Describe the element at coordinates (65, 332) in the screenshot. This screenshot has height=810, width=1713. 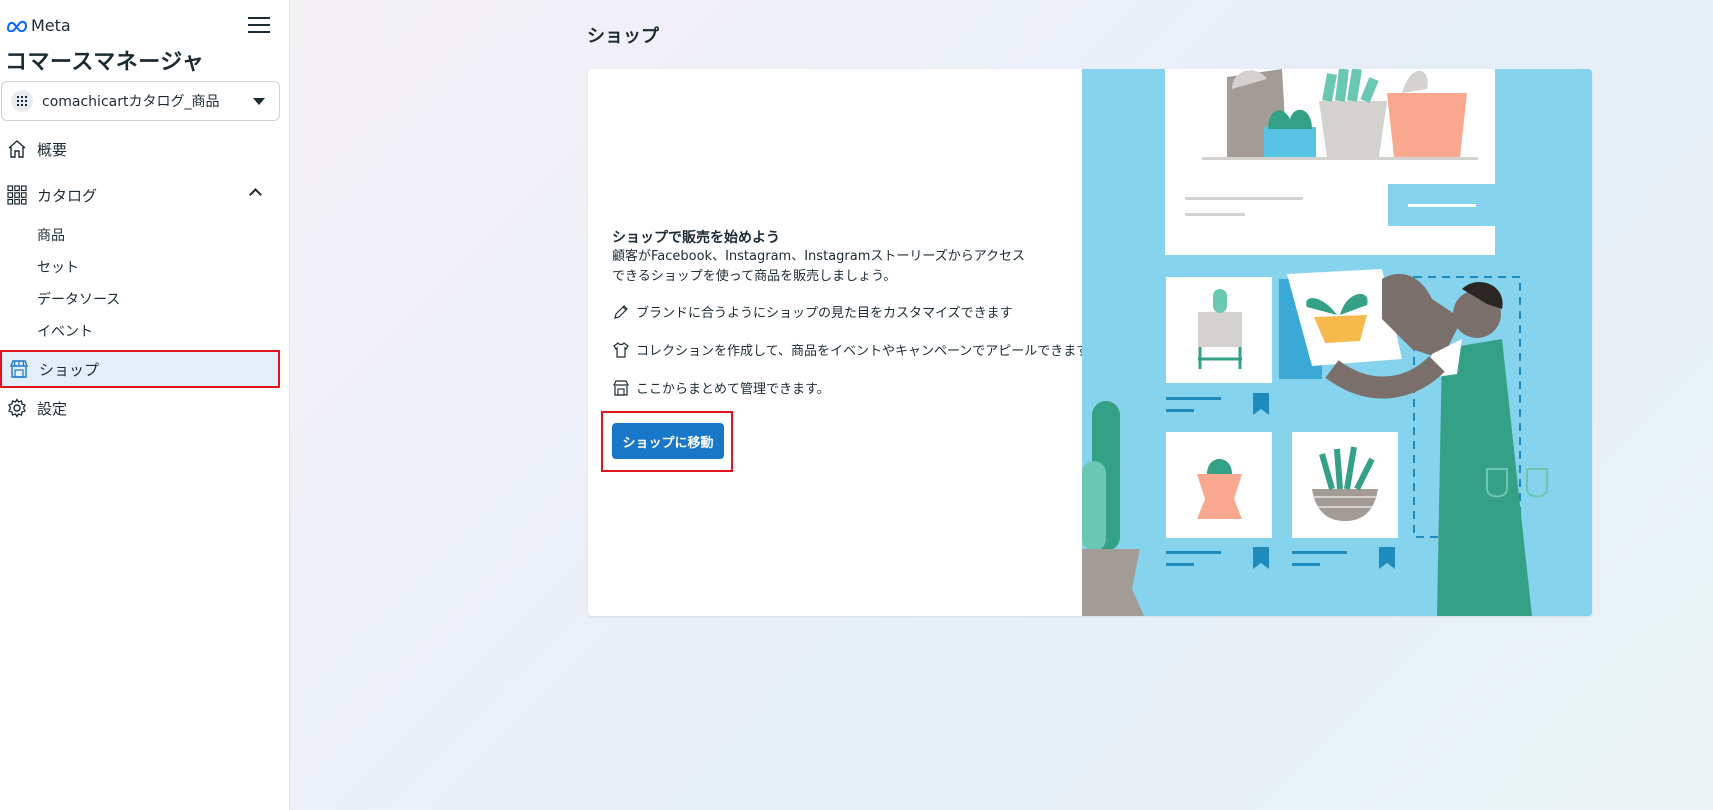
I see `nav-subitem-events: イベント` at that location.